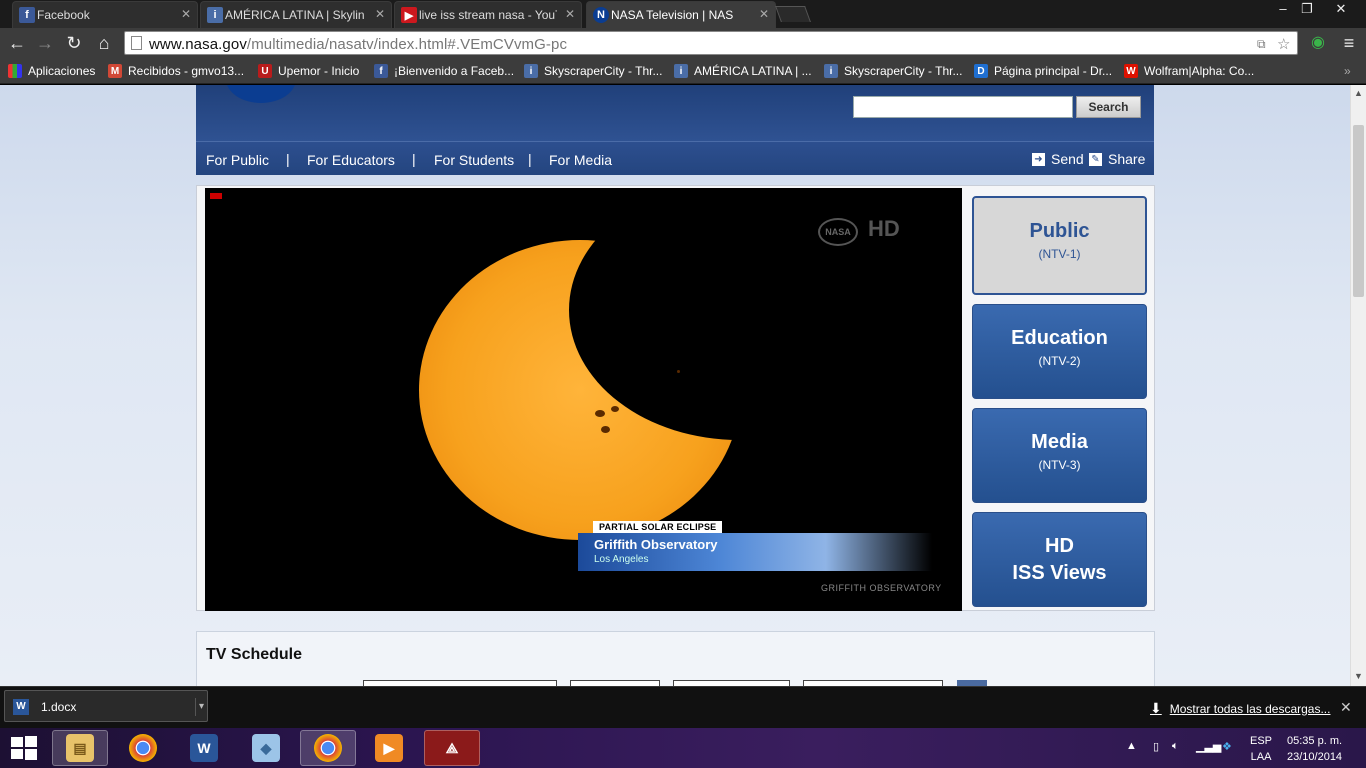  I want to click on channel-hd-iss: HD ISS Views, so click(1059, 559).